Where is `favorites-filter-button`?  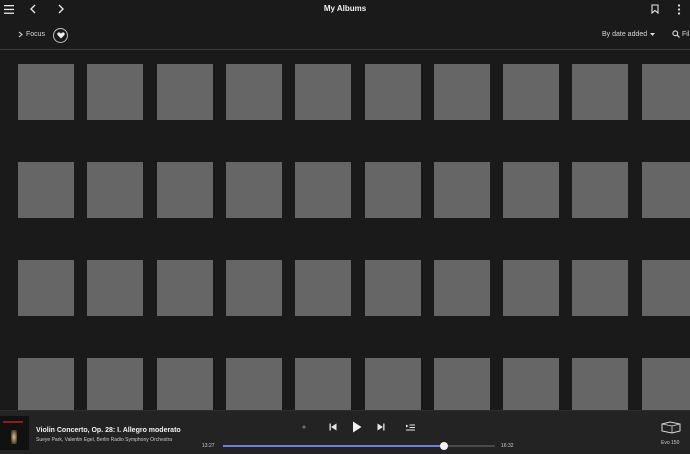 favorites-filter-button is located at coordinates (60, 35).